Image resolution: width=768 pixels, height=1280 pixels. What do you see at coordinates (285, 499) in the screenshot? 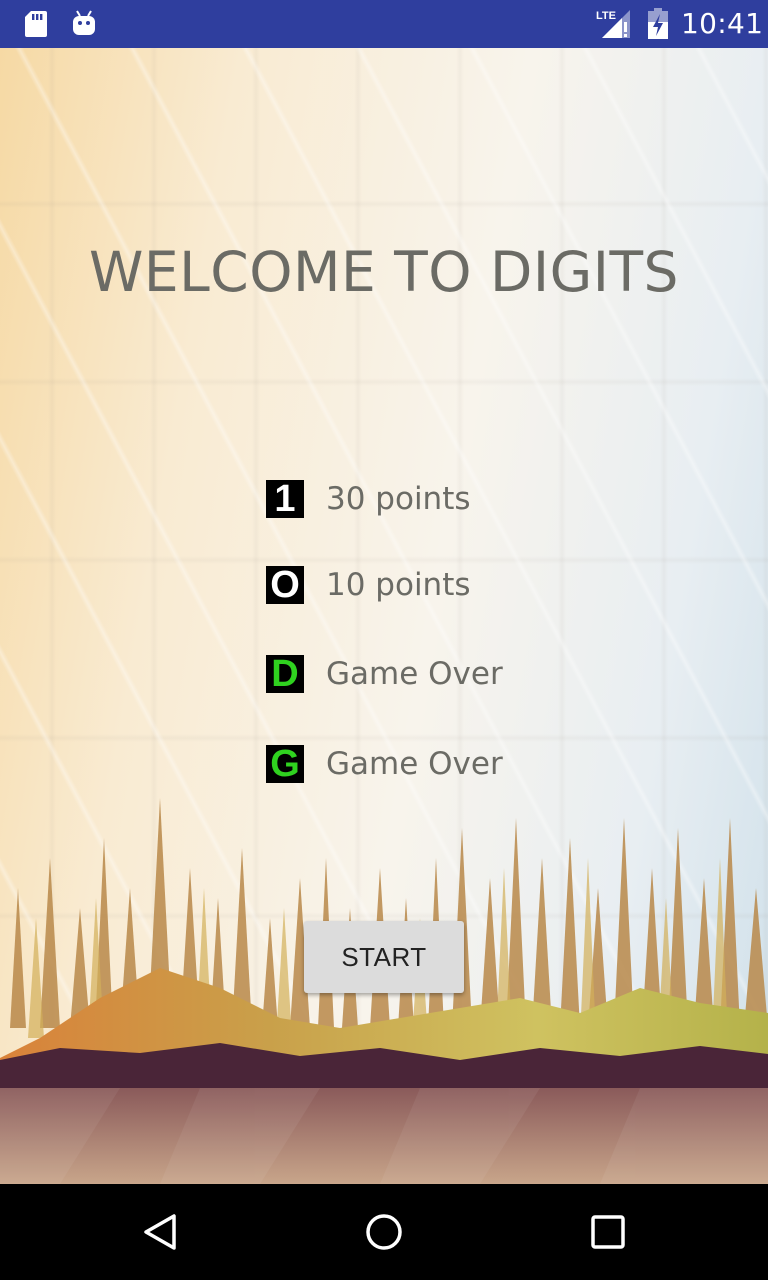
I see `digit-one-tile: 1` at bounding box center [285, 499].